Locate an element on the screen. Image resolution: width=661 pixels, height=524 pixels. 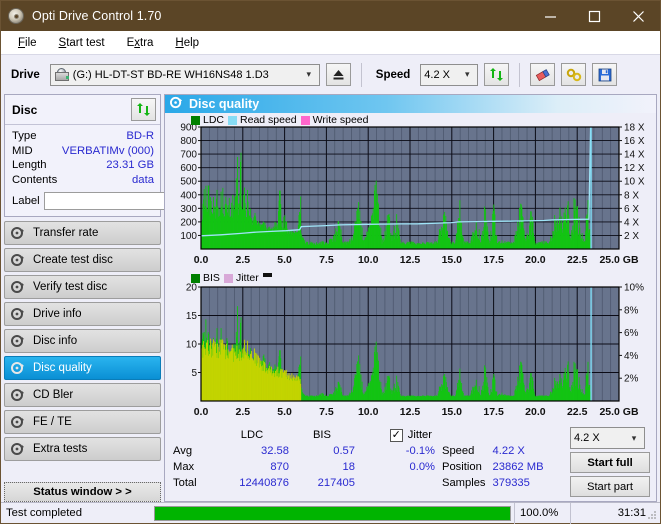
menu-start-test: Start test is located at coordinates (82, 43).